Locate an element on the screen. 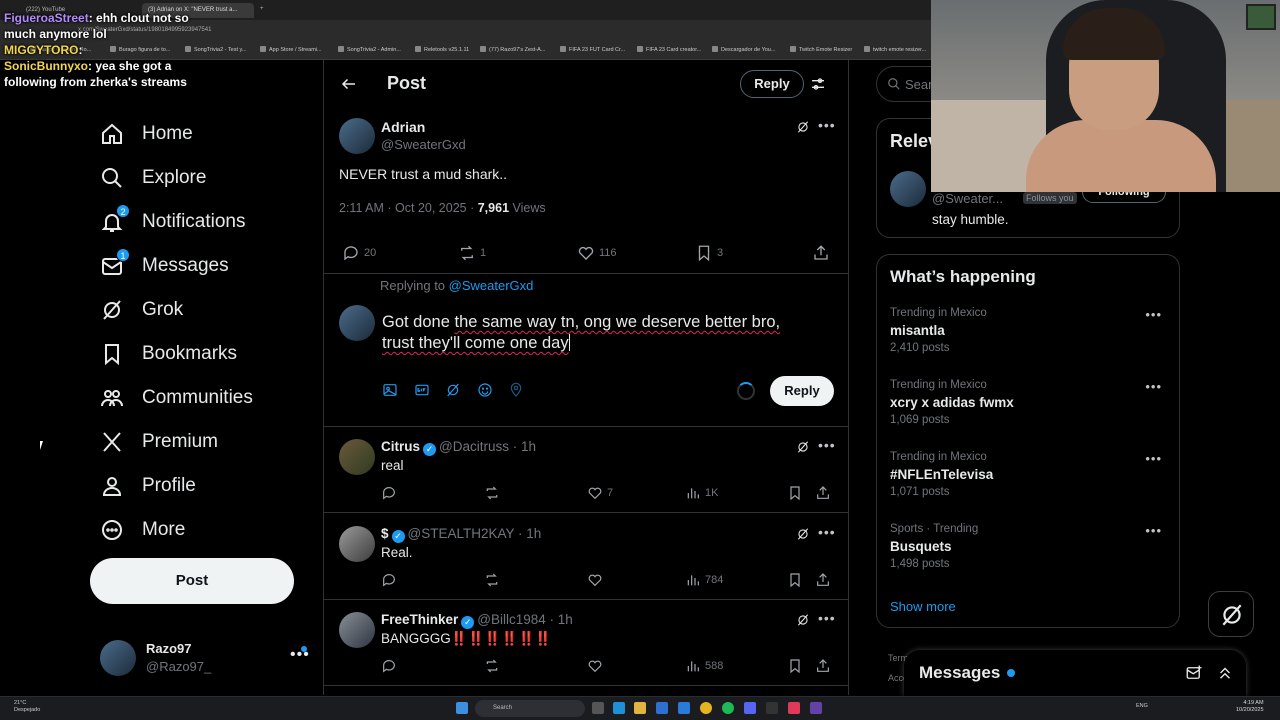 The height and width of the screenshot is (720, 1280). emoji-icon is located at coordinates (485, 390).